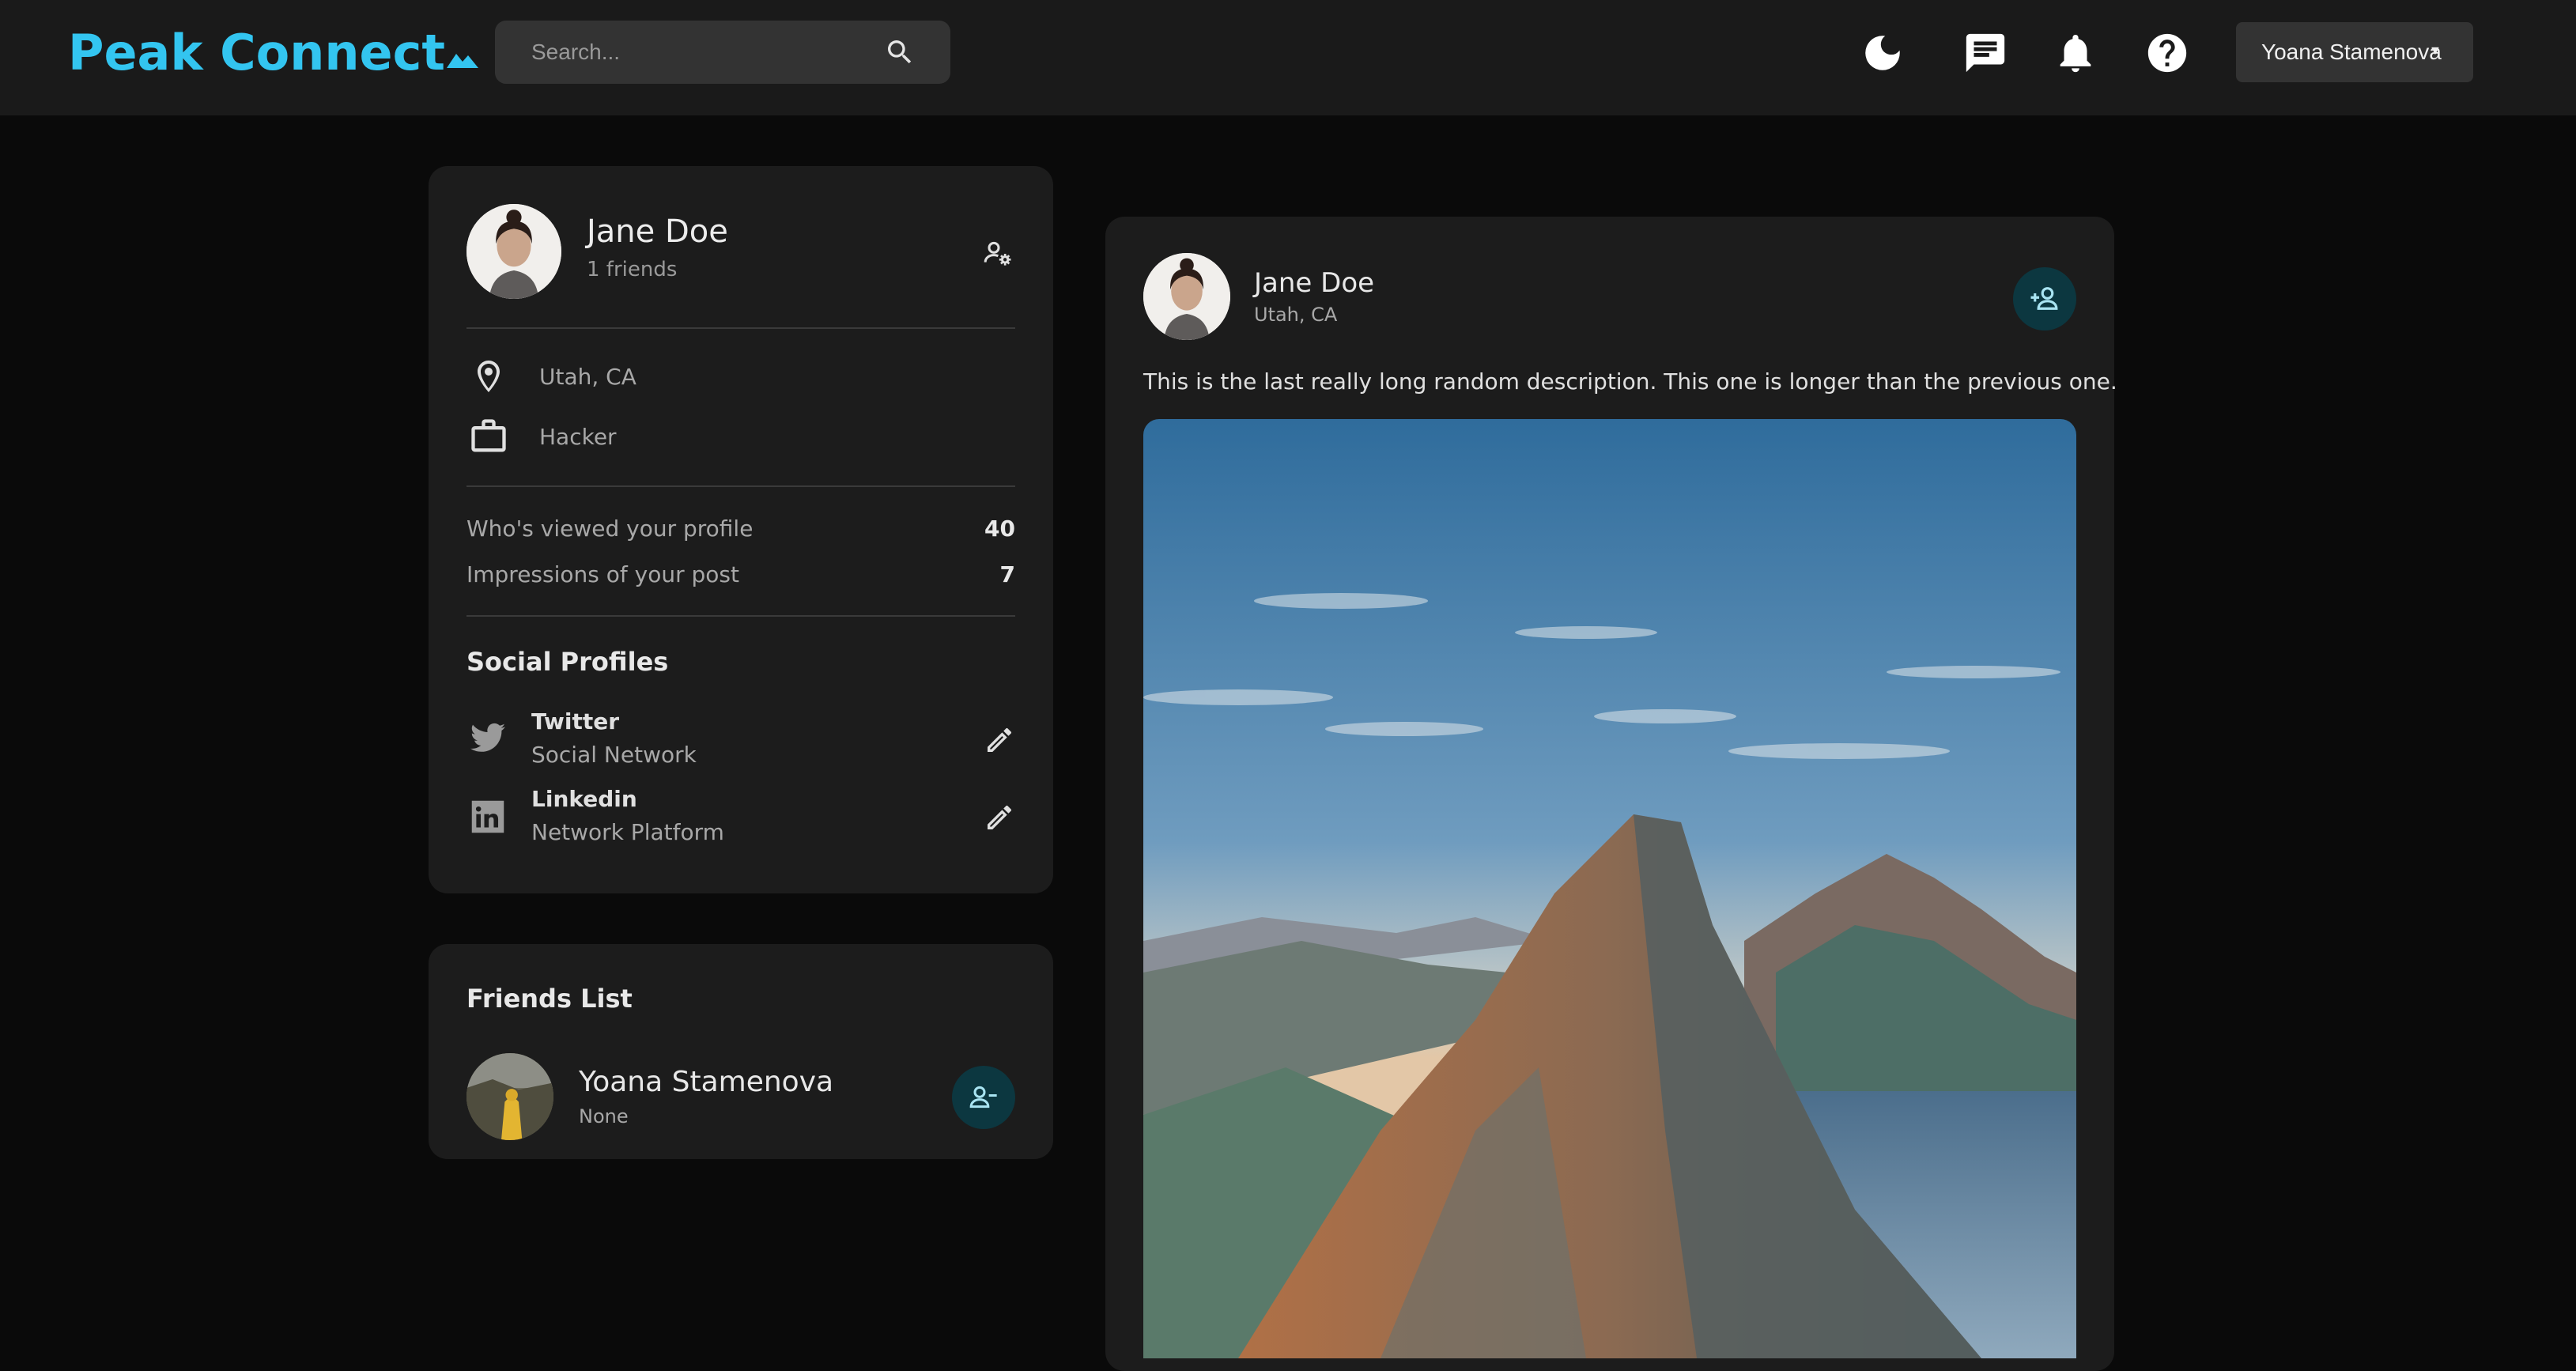  I want to click on social-name-linkedin: Linkedin, so click(584, 799).